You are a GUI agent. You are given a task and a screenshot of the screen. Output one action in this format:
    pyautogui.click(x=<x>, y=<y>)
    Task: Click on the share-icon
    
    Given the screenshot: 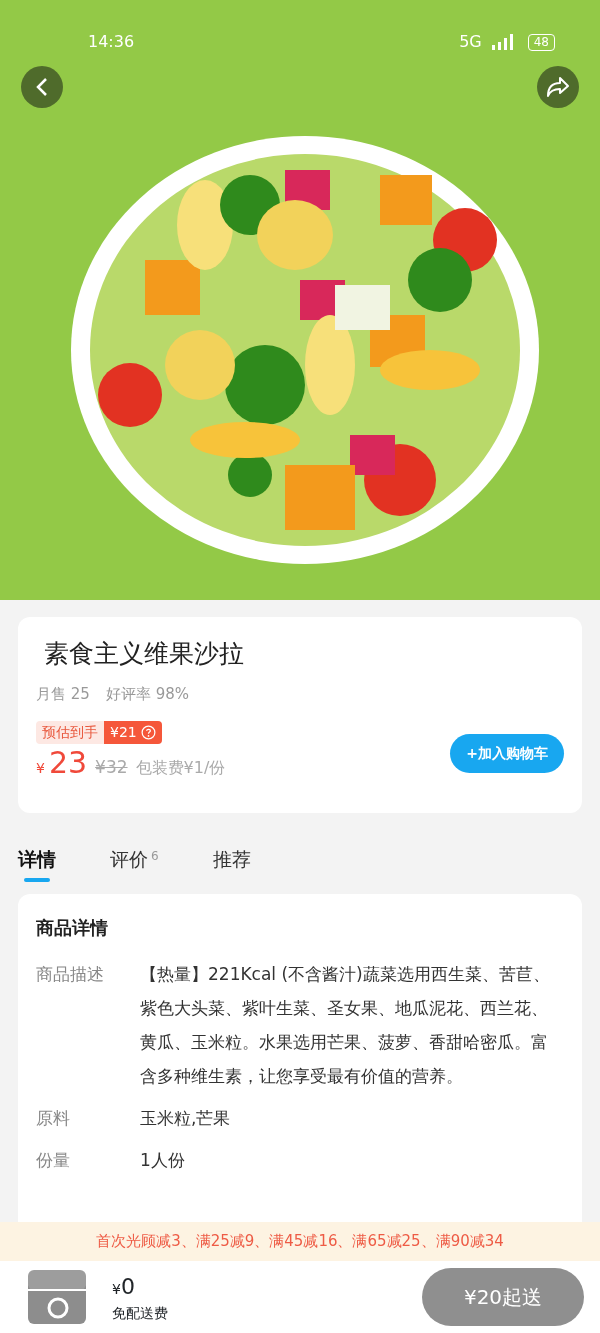 What is the action you would take?
    pyautogui.click(x=558, y=87)
    